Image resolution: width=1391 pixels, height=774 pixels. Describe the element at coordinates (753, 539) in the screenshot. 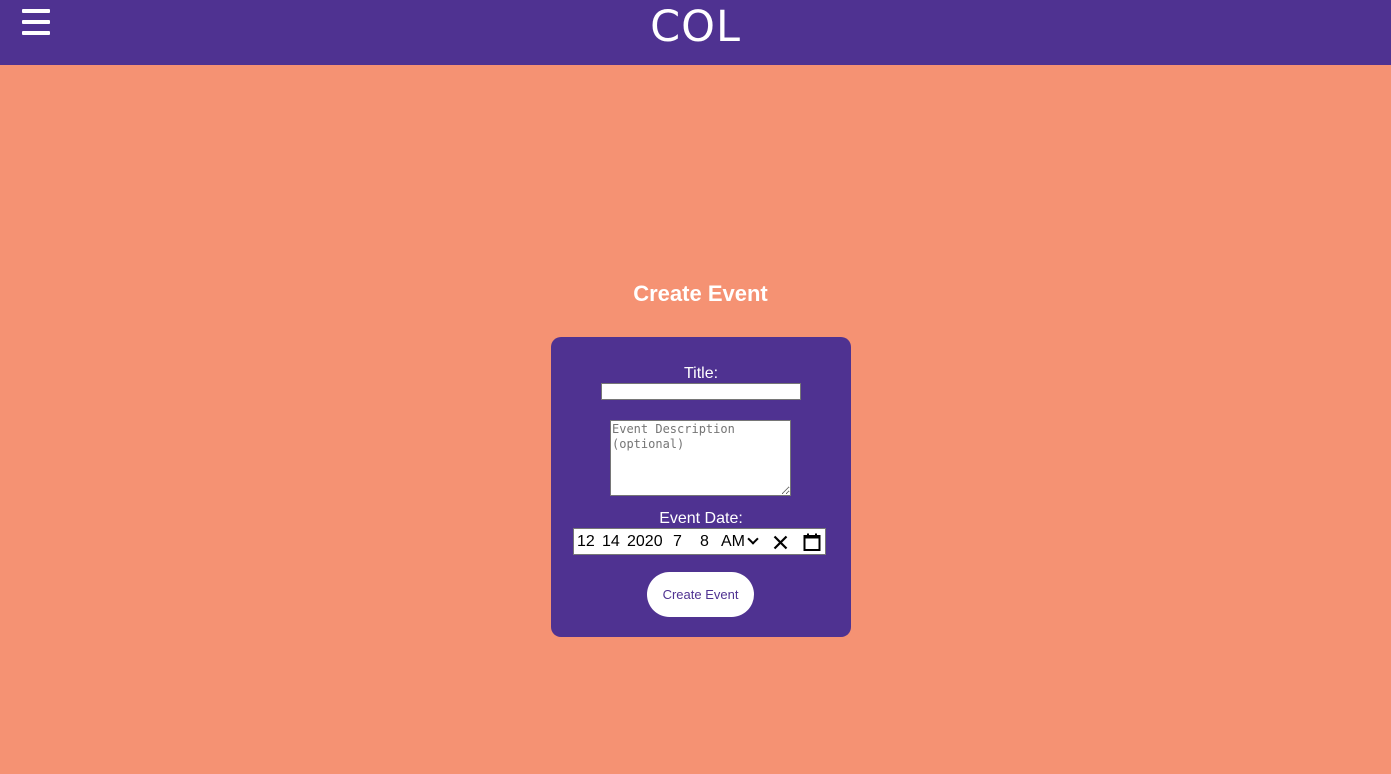

I see `chevron-down-icon` at that location.